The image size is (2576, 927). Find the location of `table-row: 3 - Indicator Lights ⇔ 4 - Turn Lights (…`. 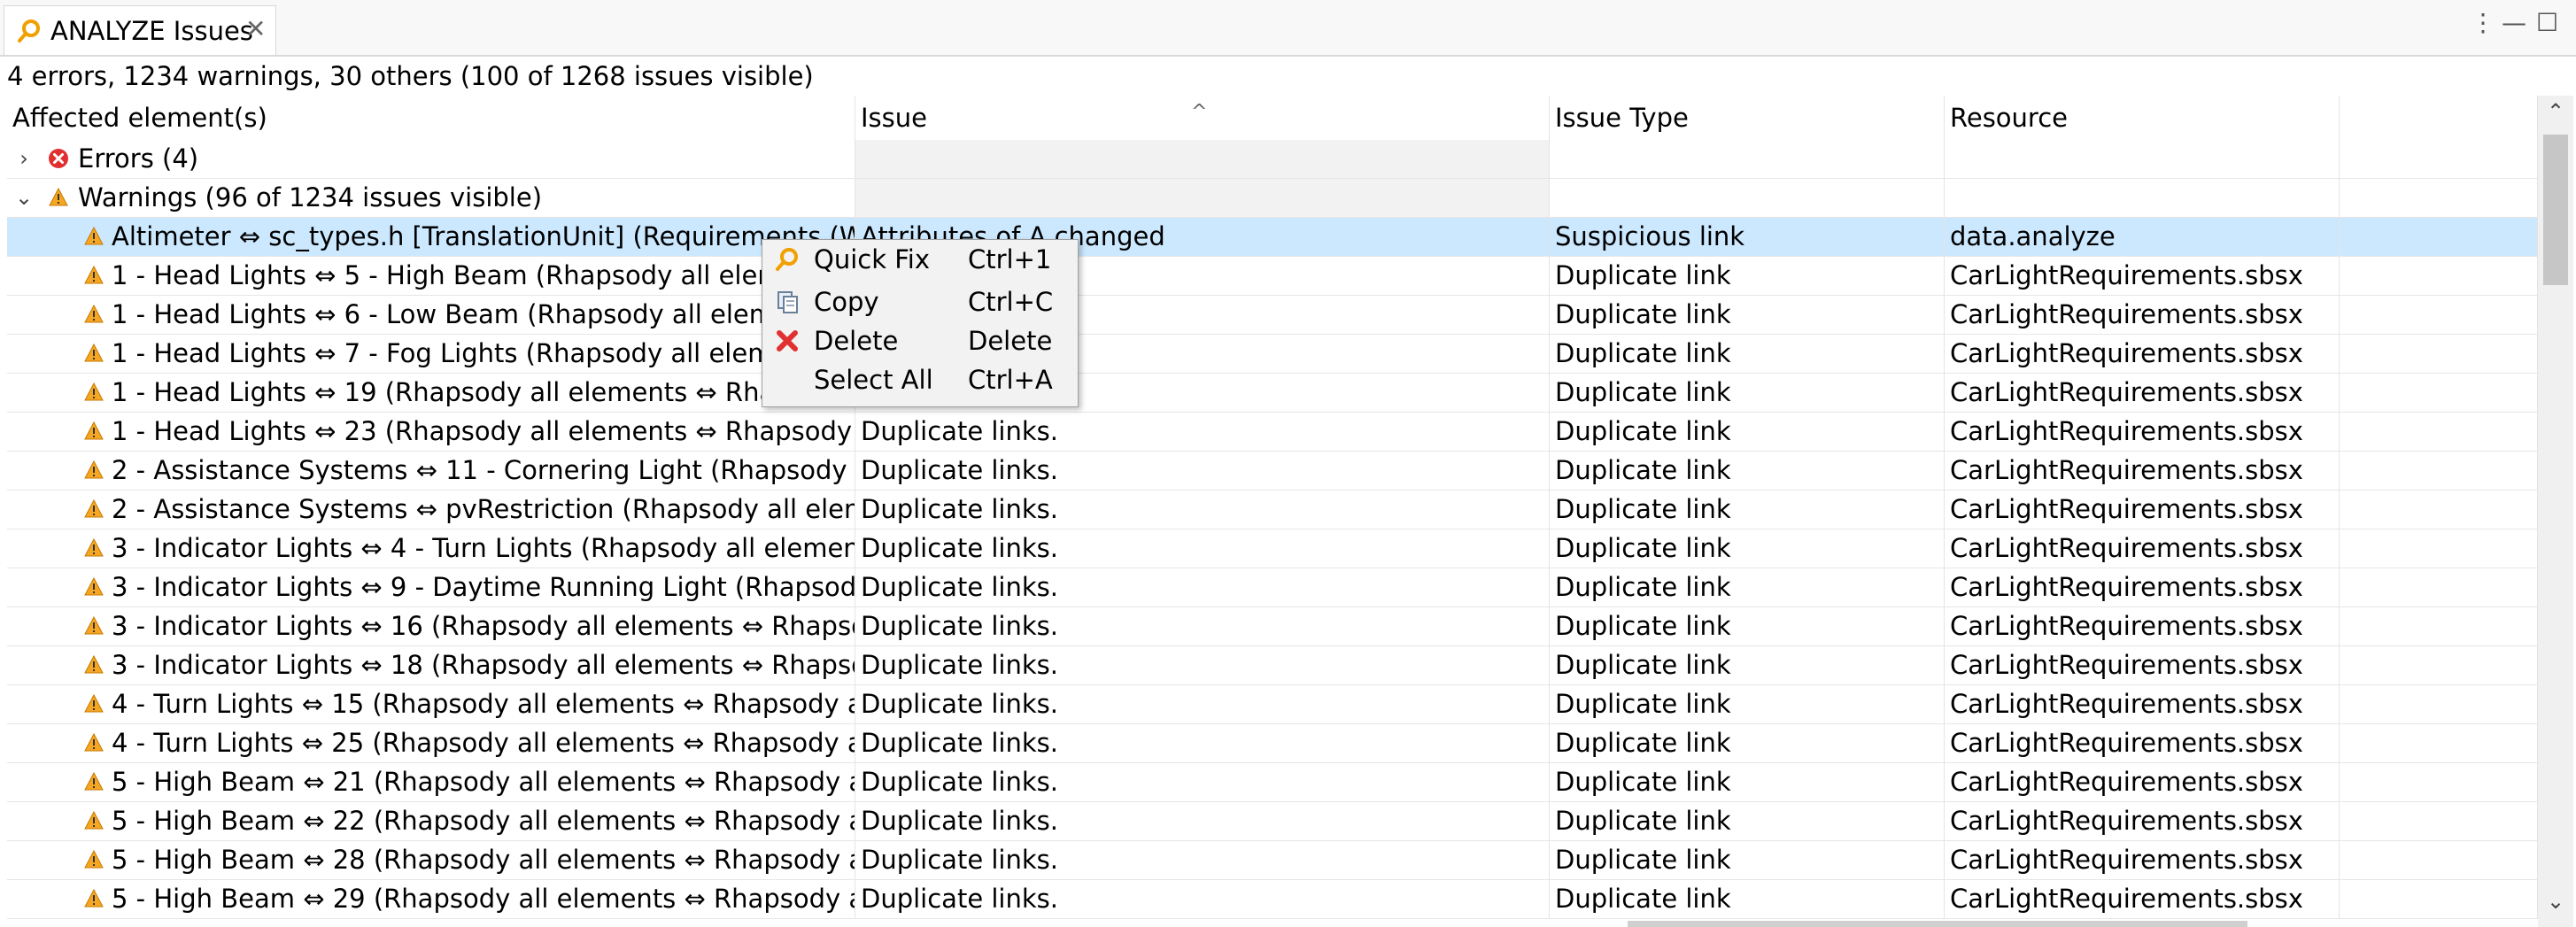

table-row: 3 - Indicator Lights ⇔ 4 - Turn Lights (… is located at coordinates (1272, 548).